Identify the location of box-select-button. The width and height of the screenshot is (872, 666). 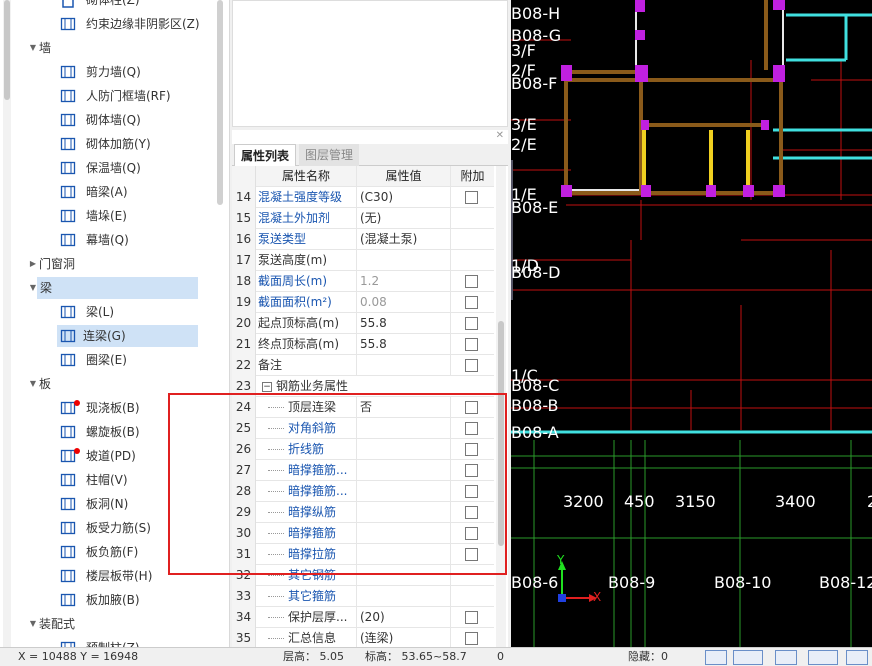
(748, 657).